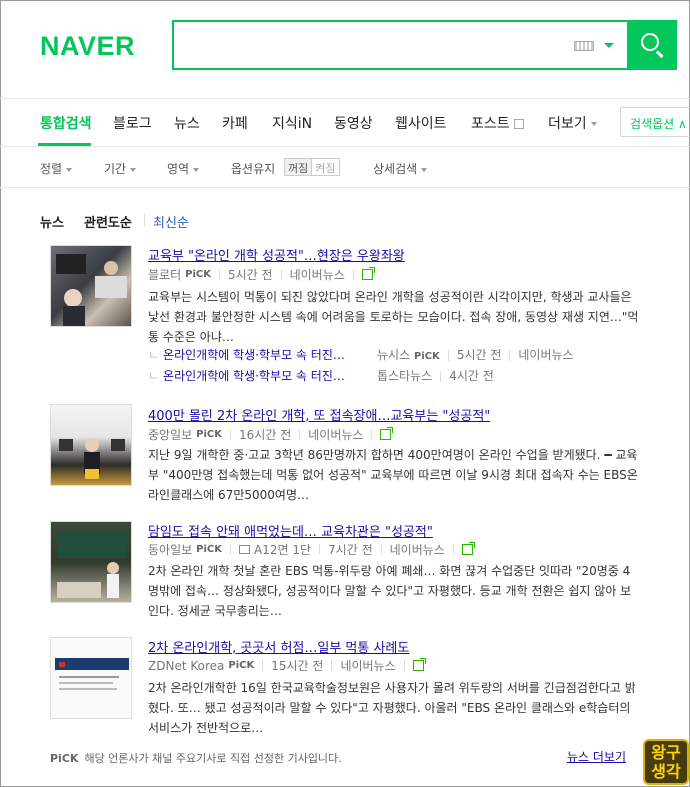  I want to click on article-meta: 중앙일보 PiCK 16시간 전 네이버뉴스, so click(271, 434).